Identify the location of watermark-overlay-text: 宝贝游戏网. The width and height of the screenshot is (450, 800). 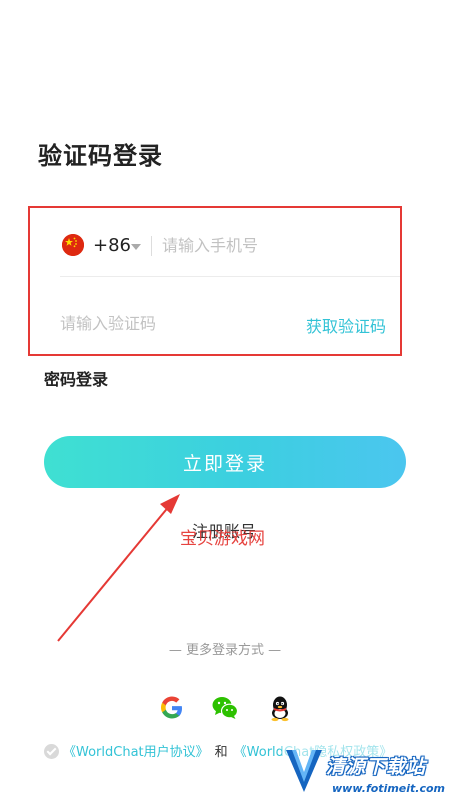
(222, 539).